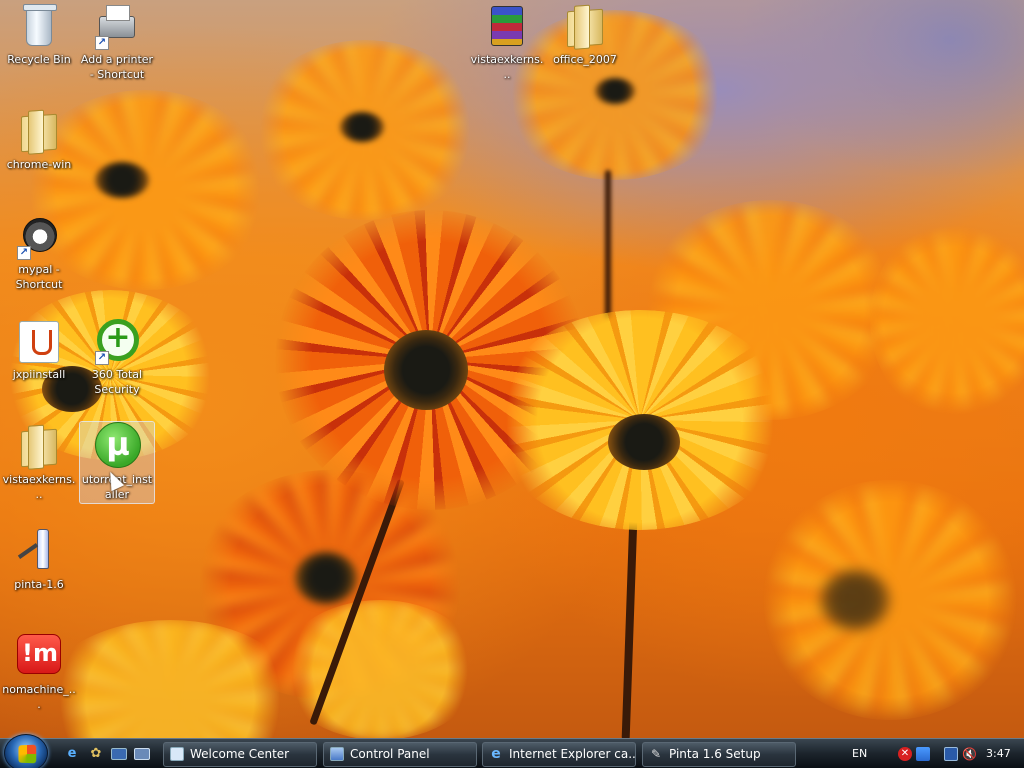 Image resolution: width=1024 pixels, height=768 pixels. I want to click on chrome-win-folder-icon: chrome-win, so click(39, 139).